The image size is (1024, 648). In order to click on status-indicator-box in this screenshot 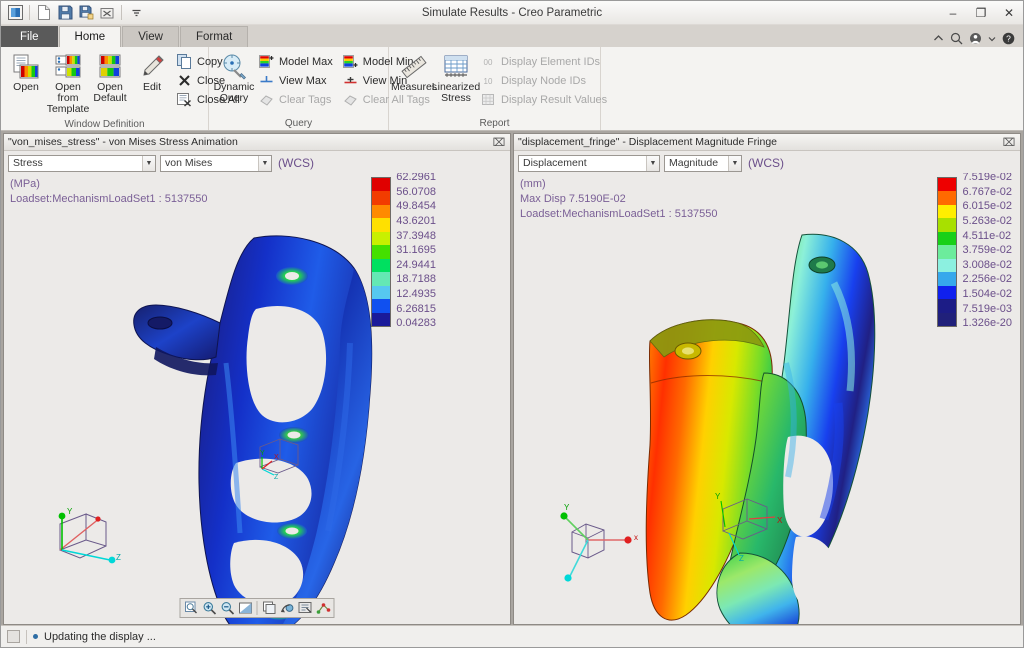, I will do `click(13, 636)`.